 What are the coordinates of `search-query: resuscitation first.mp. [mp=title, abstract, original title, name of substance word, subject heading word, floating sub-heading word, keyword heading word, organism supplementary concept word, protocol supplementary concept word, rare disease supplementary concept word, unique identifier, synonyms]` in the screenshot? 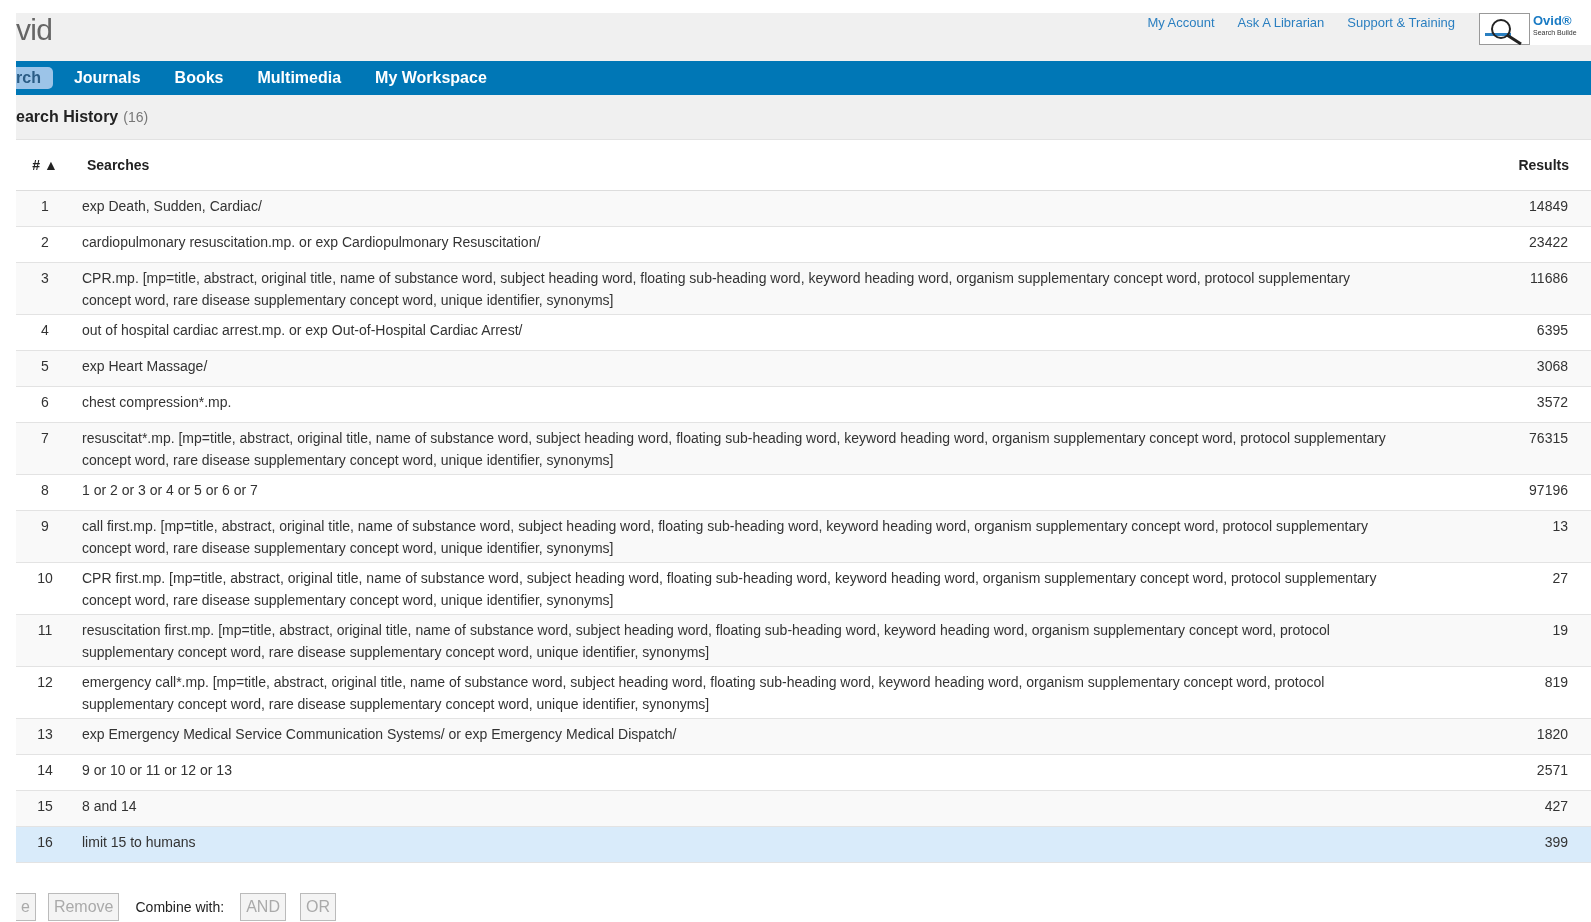 It's located at (706, 641).